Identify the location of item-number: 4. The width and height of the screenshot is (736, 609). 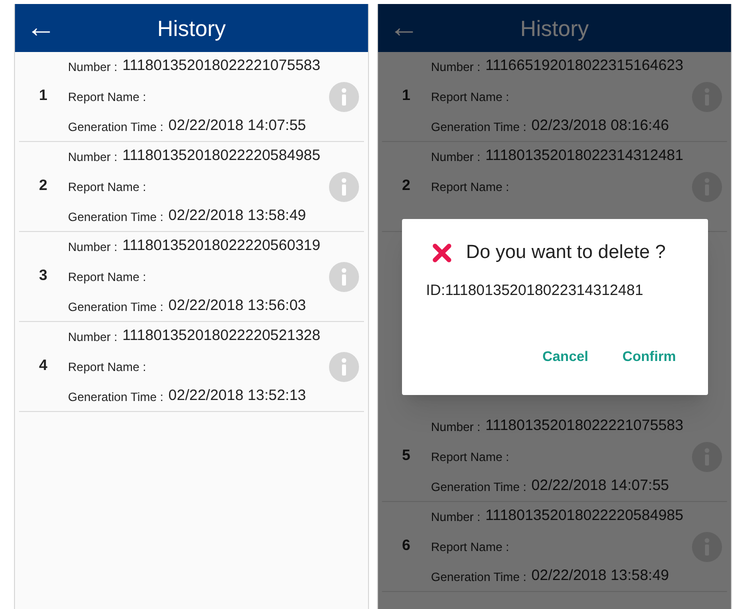
(43, 365).